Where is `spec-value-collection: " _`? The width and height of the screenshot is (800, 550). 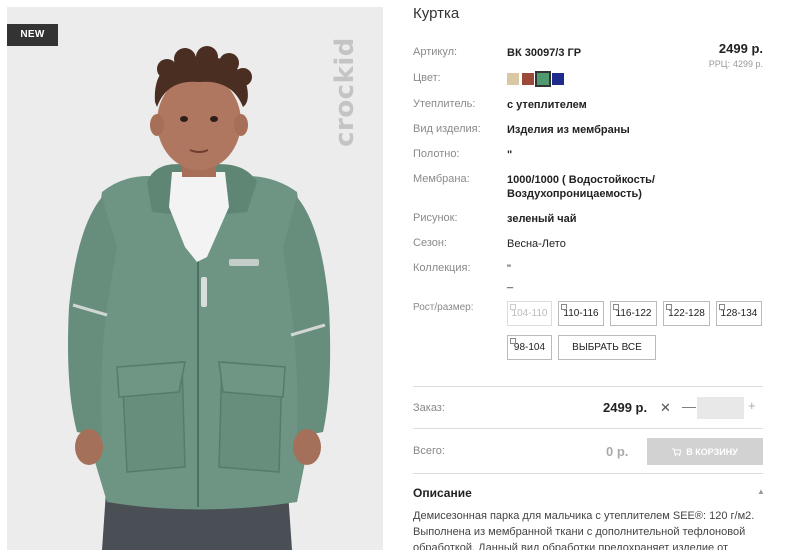 spec-value-collection: " _ is located at coordinates (510, 276).